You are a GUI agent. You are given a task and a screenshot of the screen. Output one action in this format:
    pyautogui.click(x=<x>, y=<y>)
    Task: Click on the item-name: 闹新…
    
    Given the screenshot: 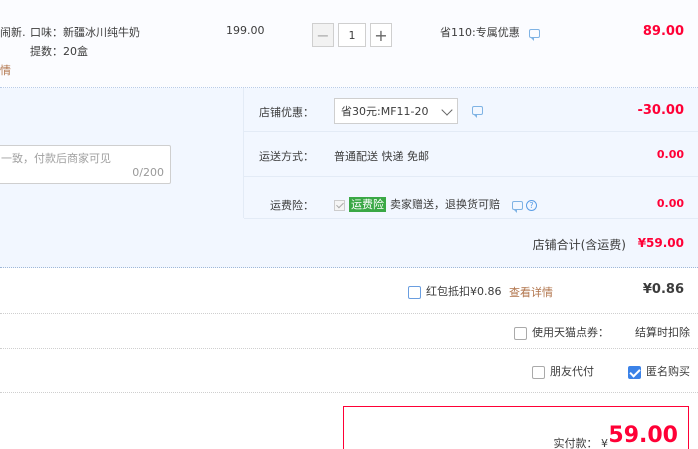 What is the action you would take?
    pyautogui.click(x=13, y=32)
    